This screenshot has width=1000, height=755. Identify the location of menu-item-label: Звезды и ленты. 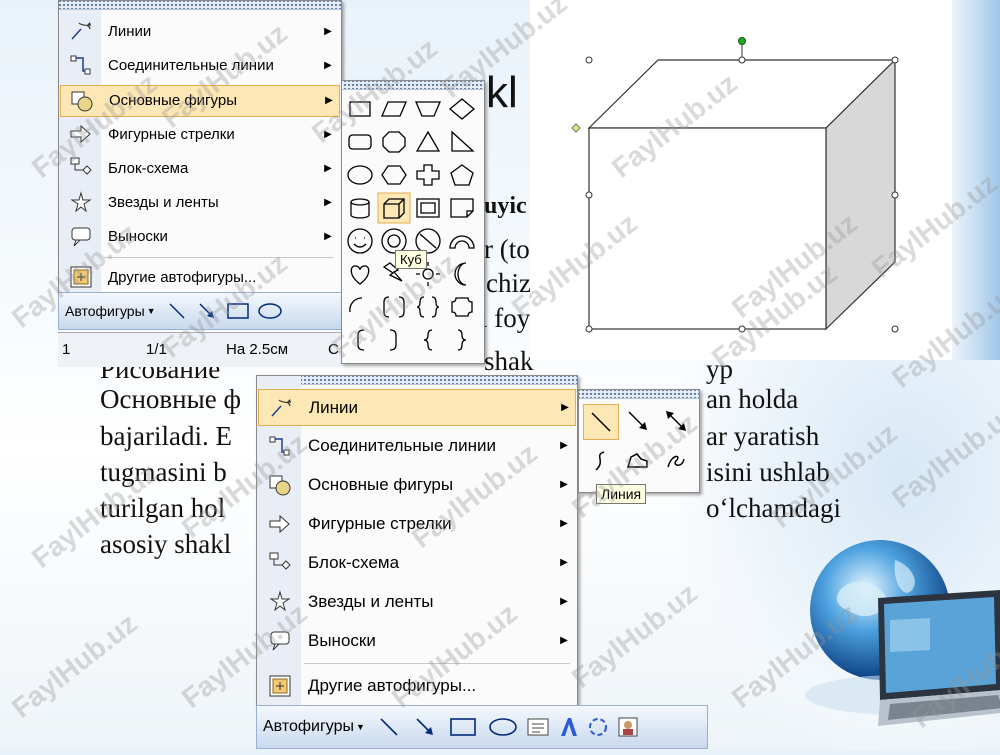
(163, 203).